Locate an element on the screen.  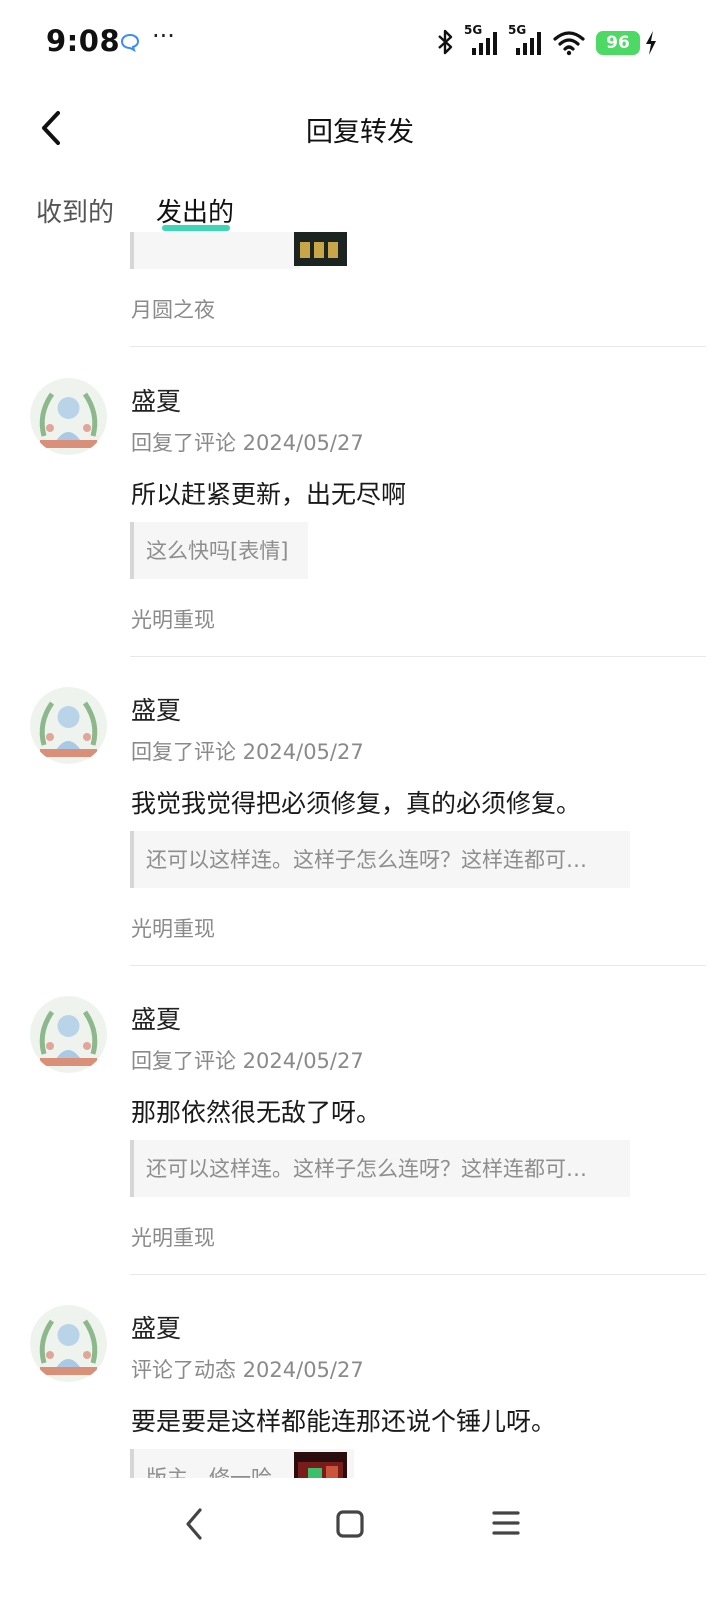
battery-indicator: 96 is located at coordinates (618, 43).